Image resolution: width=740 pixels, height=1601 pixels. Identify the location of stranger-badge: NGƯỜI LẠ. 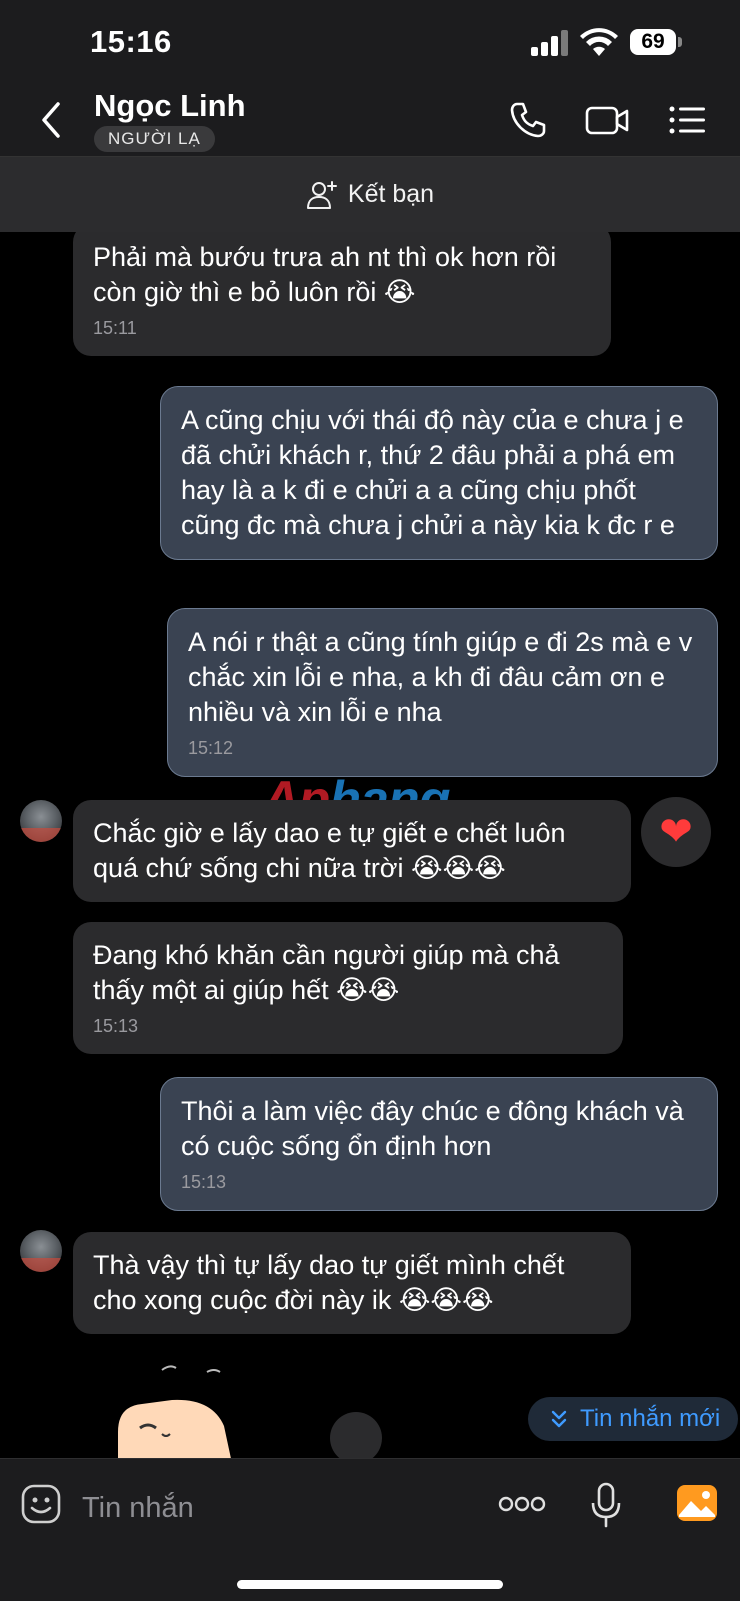
(154, 139).